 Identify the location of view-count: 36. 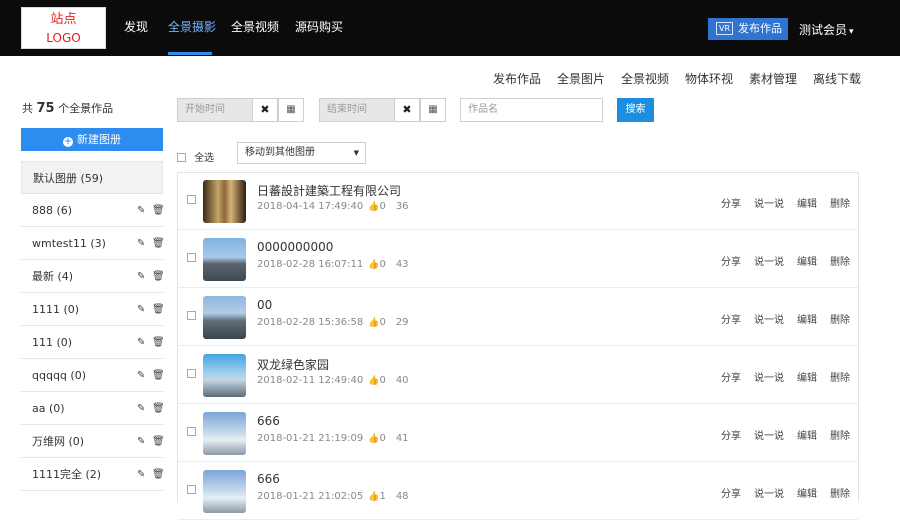
(402, 206).